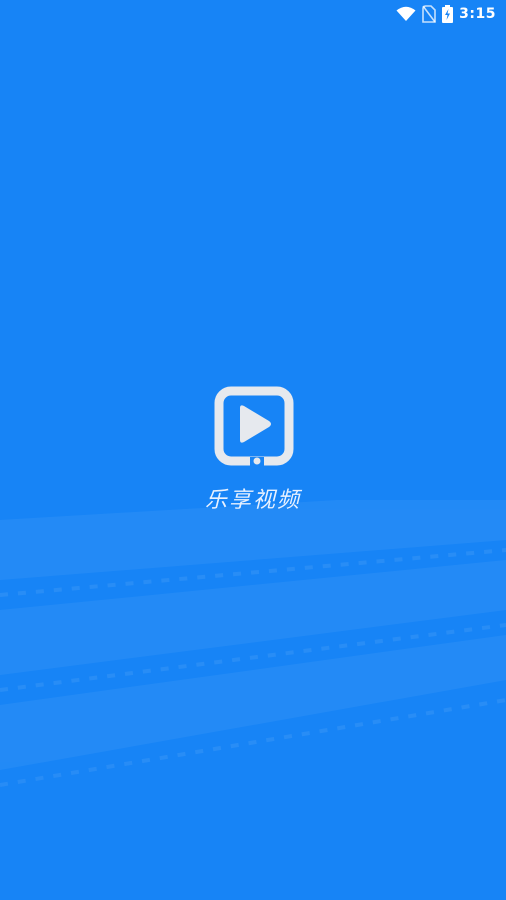 The height and width of the screenshot is (900, 506). Describe the element at coordinates (448, 14) in the screenshot. I see `battery-charging-icon` at that location.